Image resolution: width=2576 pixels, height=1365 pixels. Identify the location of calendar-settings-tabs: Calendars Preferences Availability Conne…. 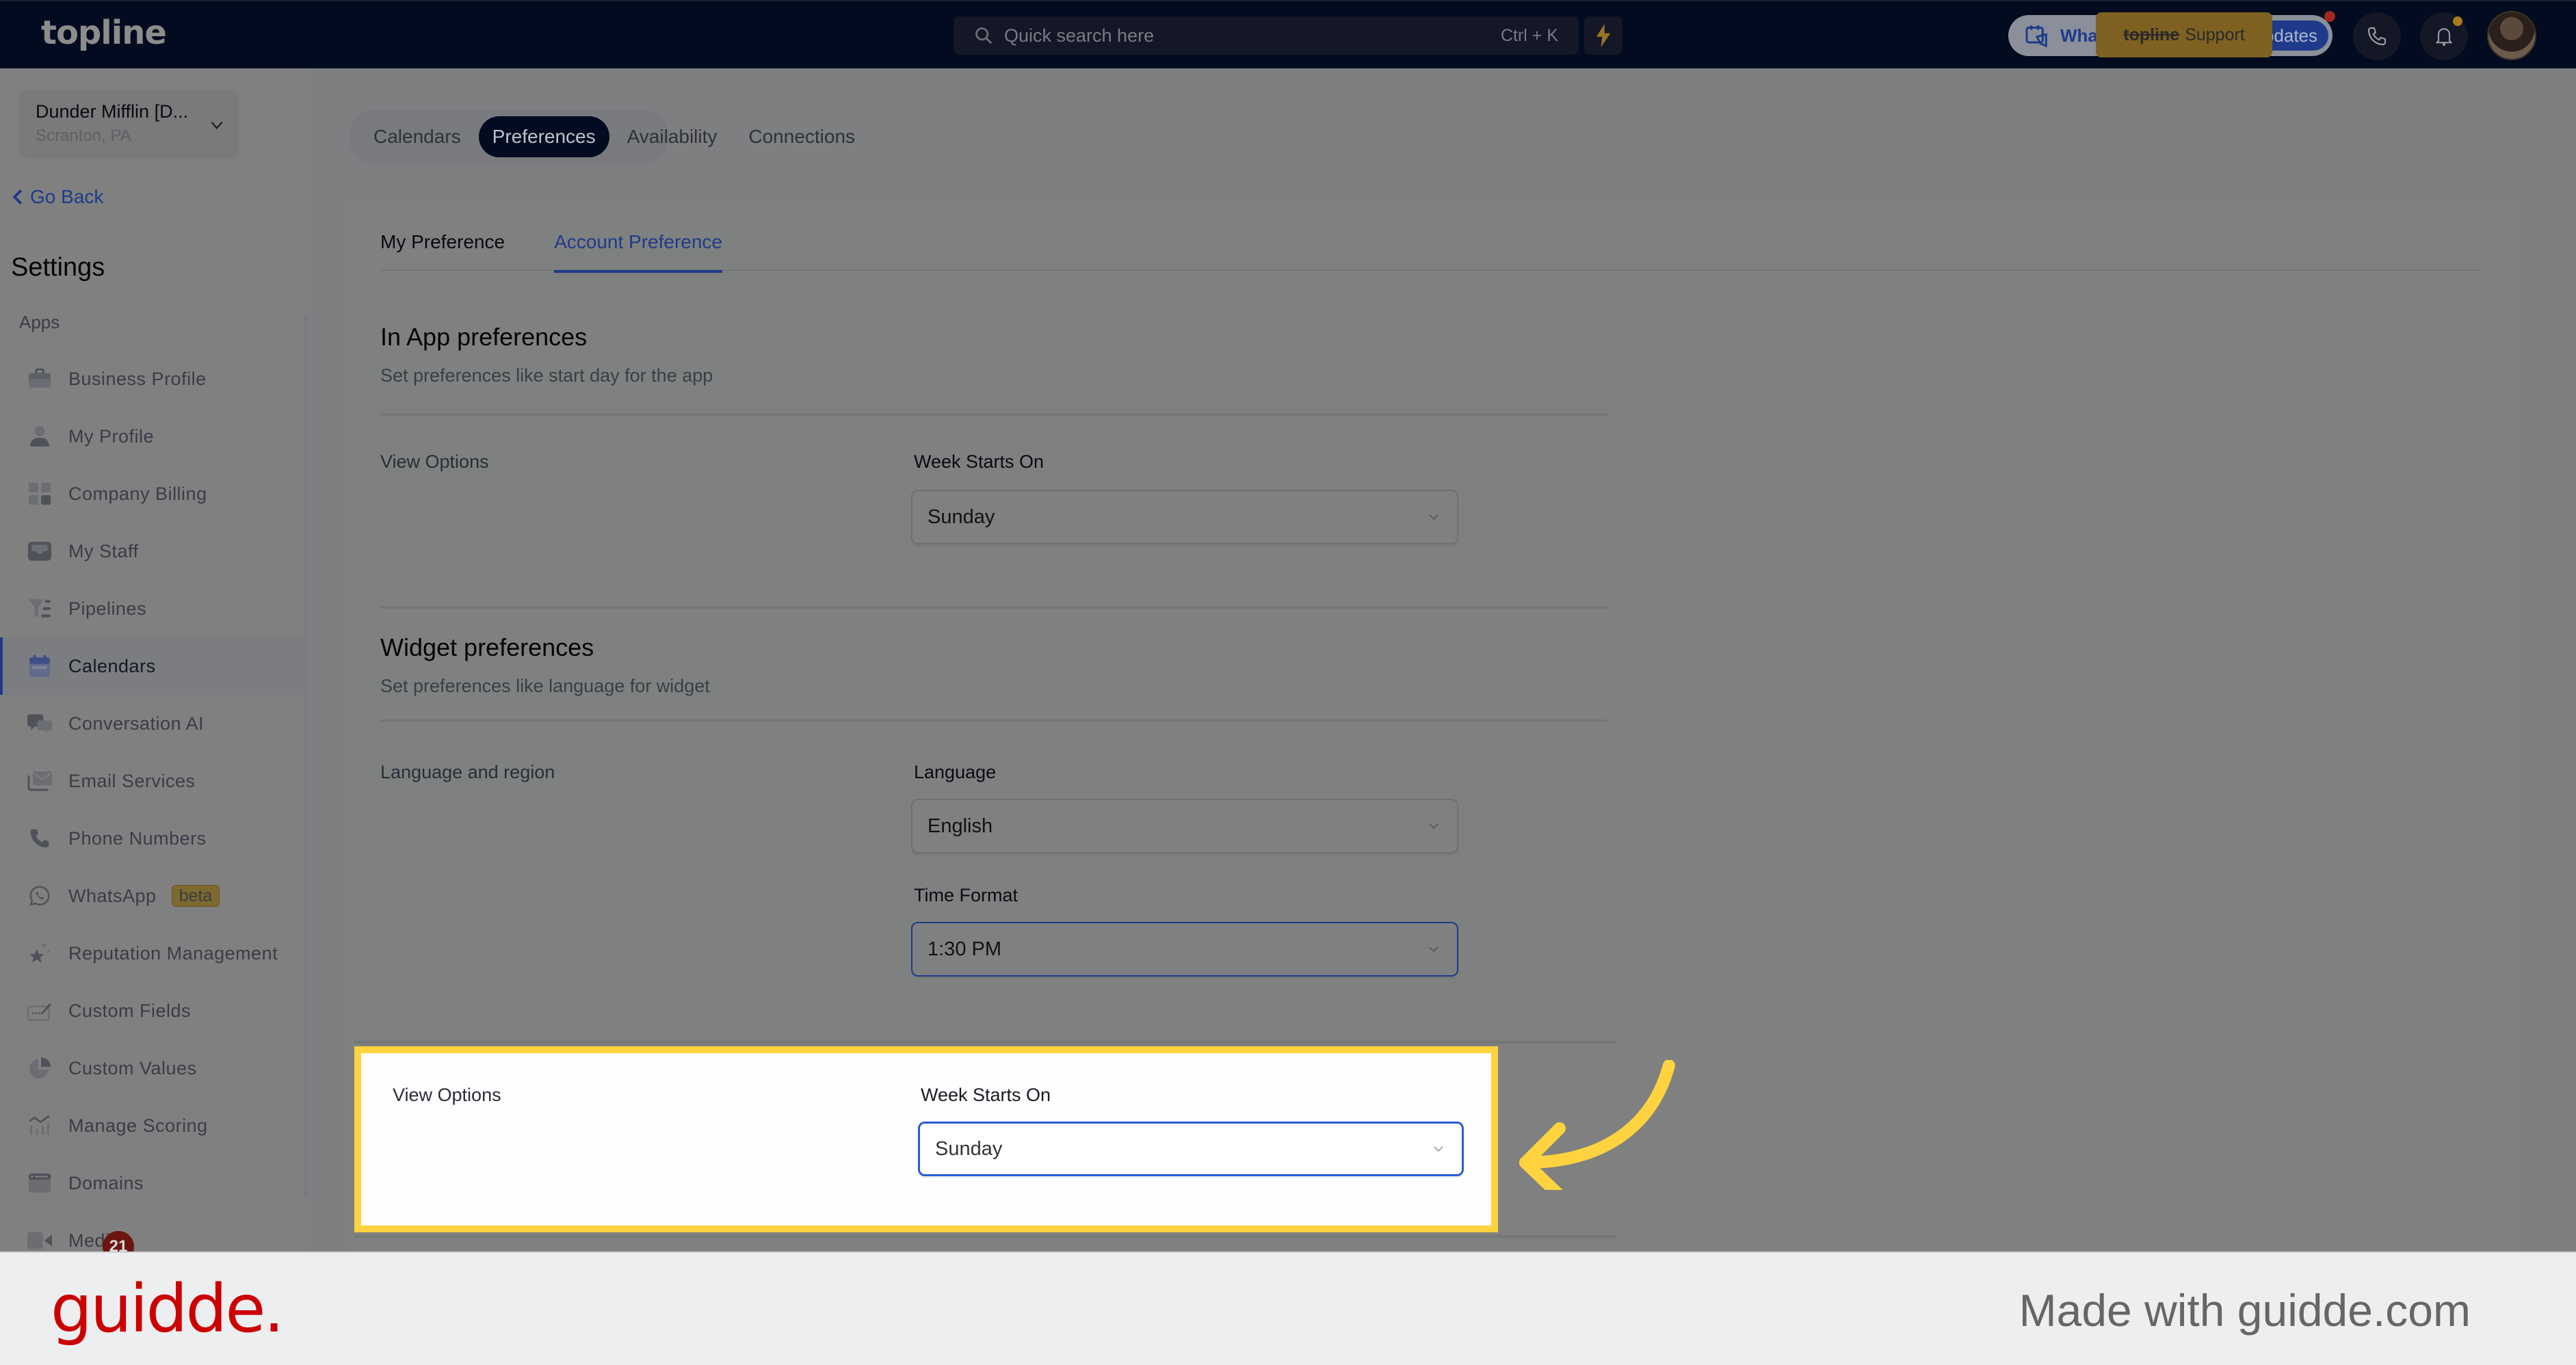
(602, 136).